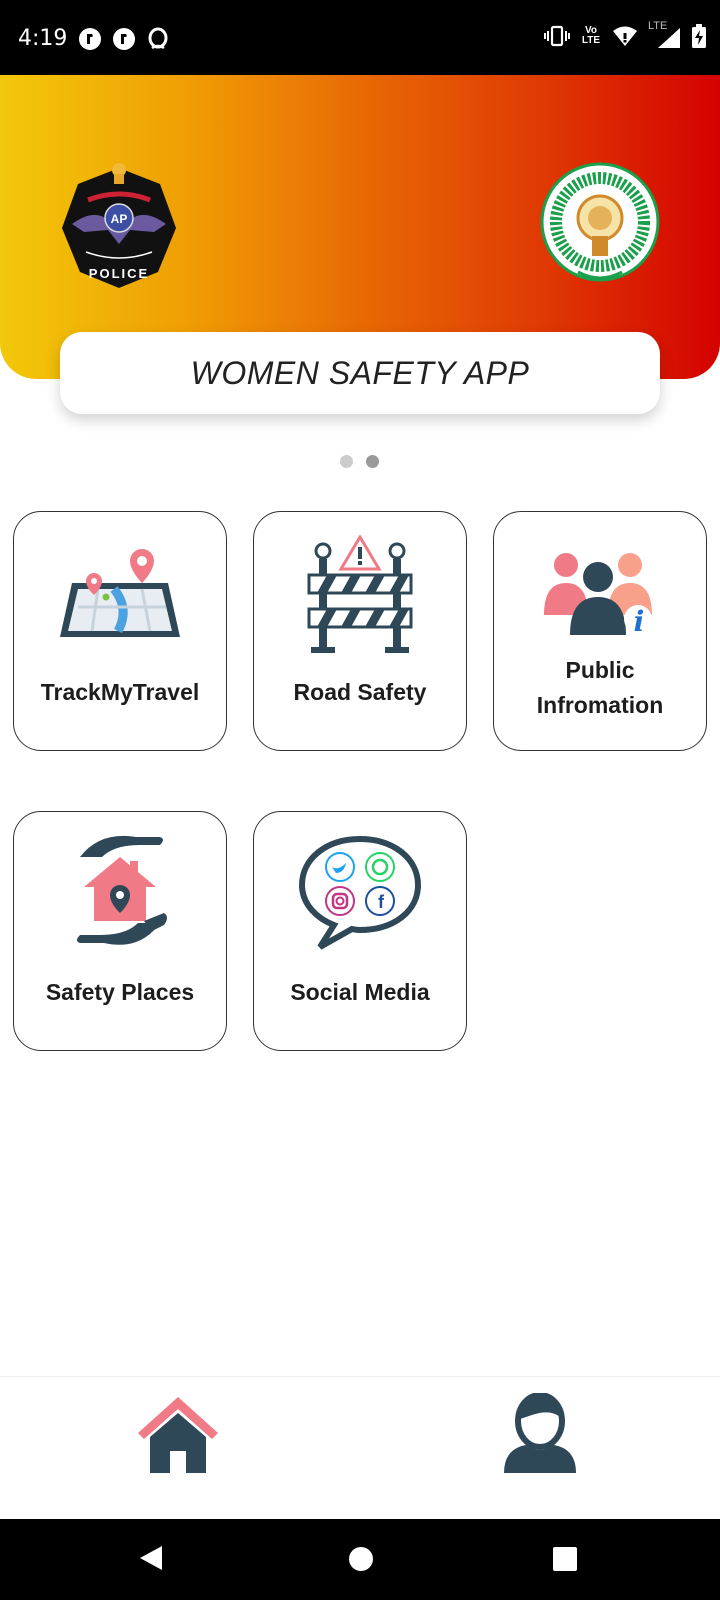 This screenshot has height=1600, width=720. I want to click on tile-label-line-2: Infromation, so click(600, 705).